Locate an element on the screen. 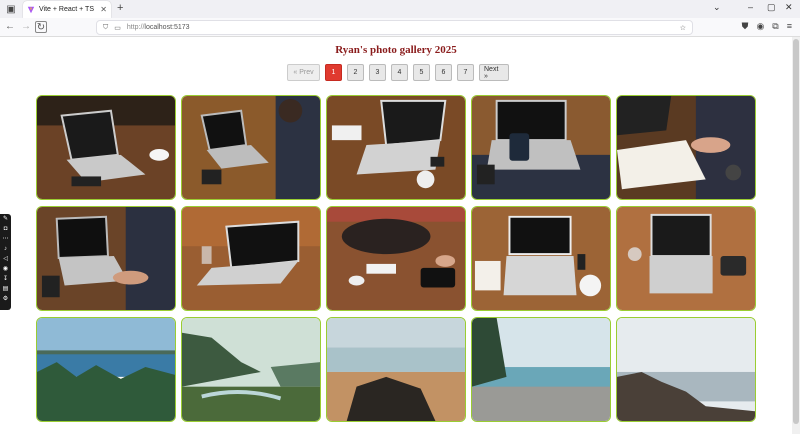 This screenshot has height=434, width=800. page-info-icon: ▭ is located at coordinates (117, 28).